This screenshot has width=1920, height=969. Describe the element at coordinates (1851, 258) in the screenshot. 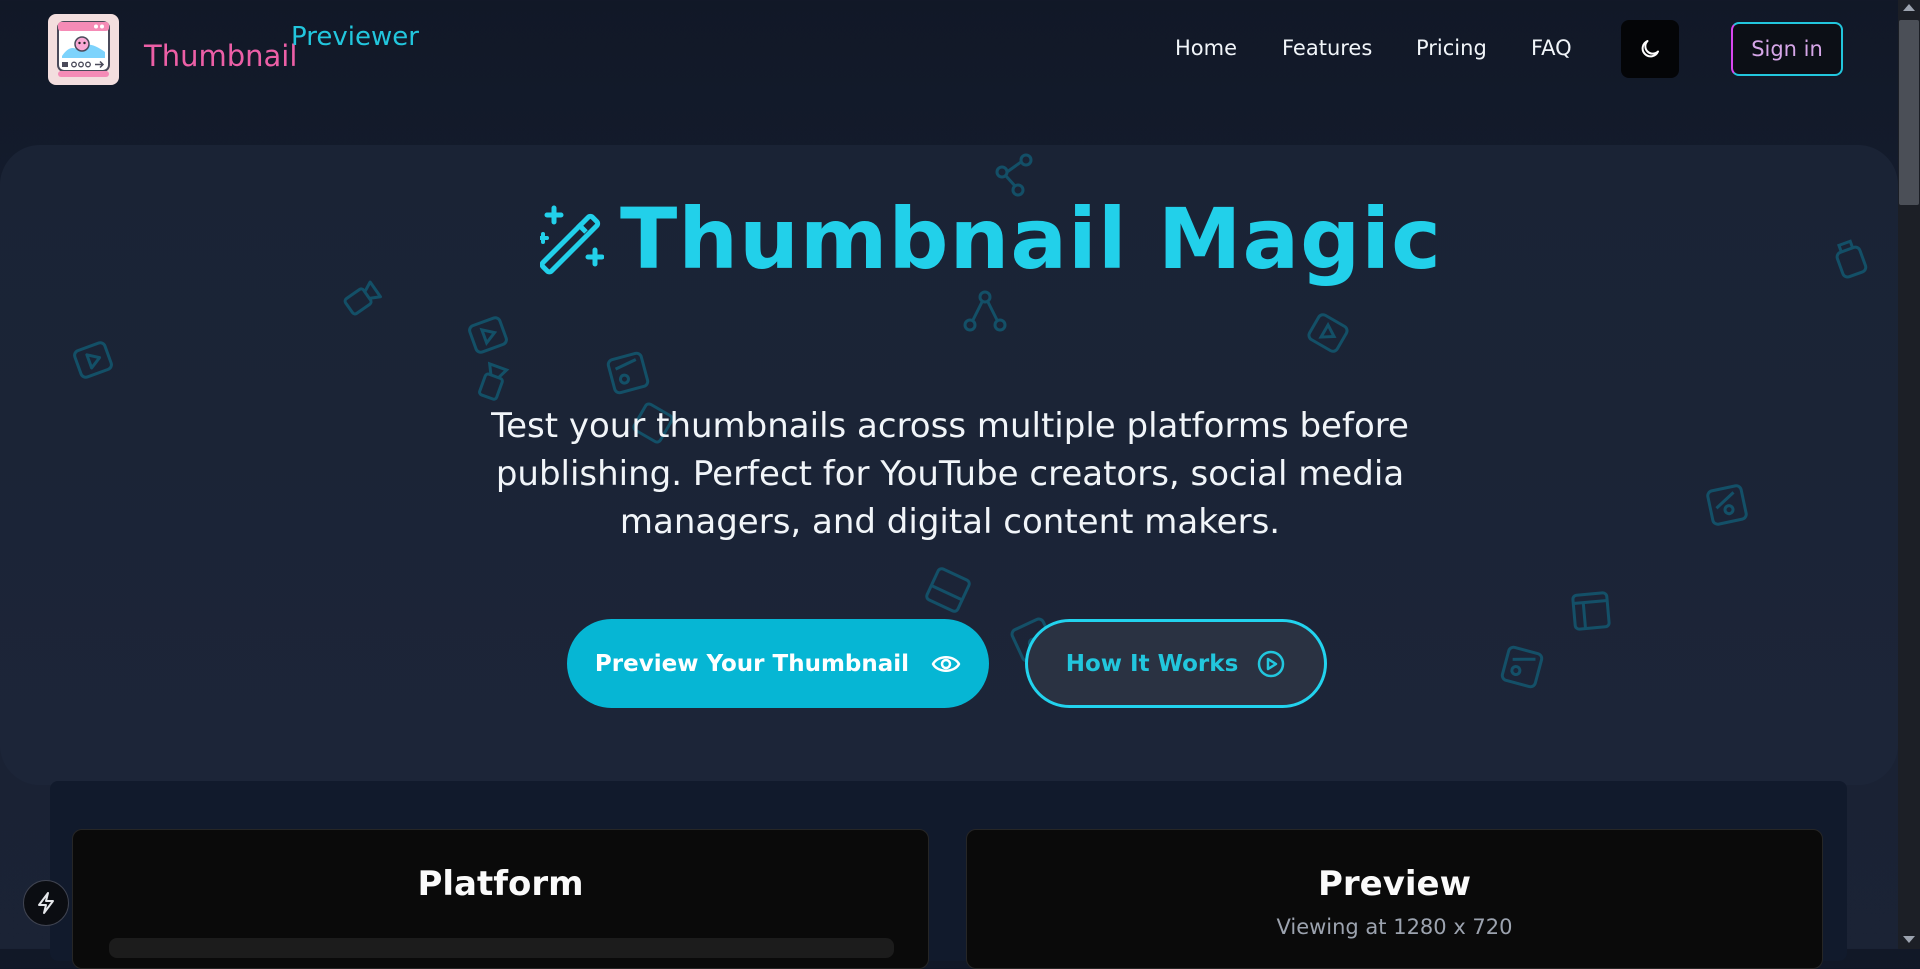

I see `decorative-bag-icon` at that location.